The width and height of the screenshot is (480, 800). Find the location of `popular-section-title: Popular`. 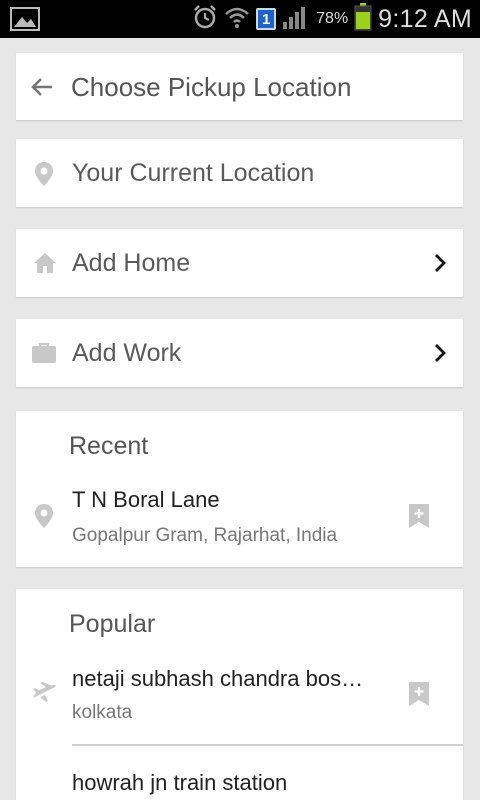

popular-section-title: Popular is located at coordinates (112, 624).